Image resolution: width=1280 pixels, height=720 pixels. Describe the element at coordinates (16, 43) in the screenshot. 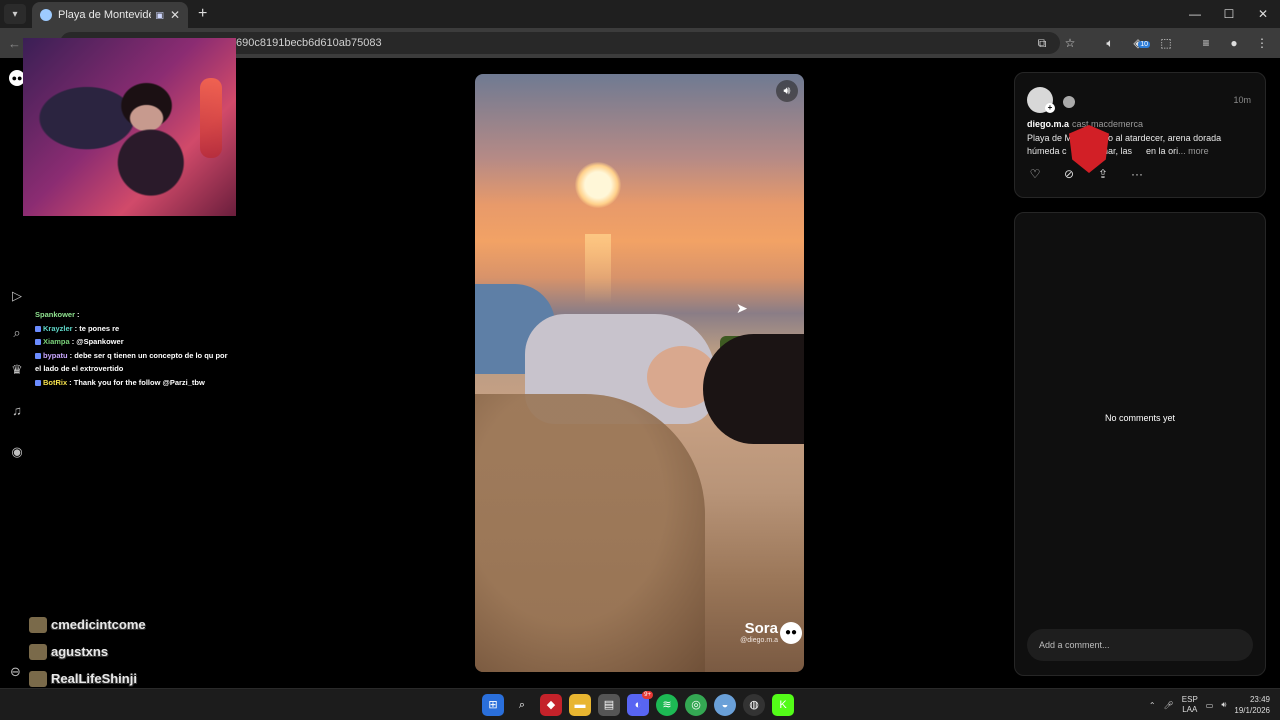

I see `back-arrow-icon: ←` at that location.